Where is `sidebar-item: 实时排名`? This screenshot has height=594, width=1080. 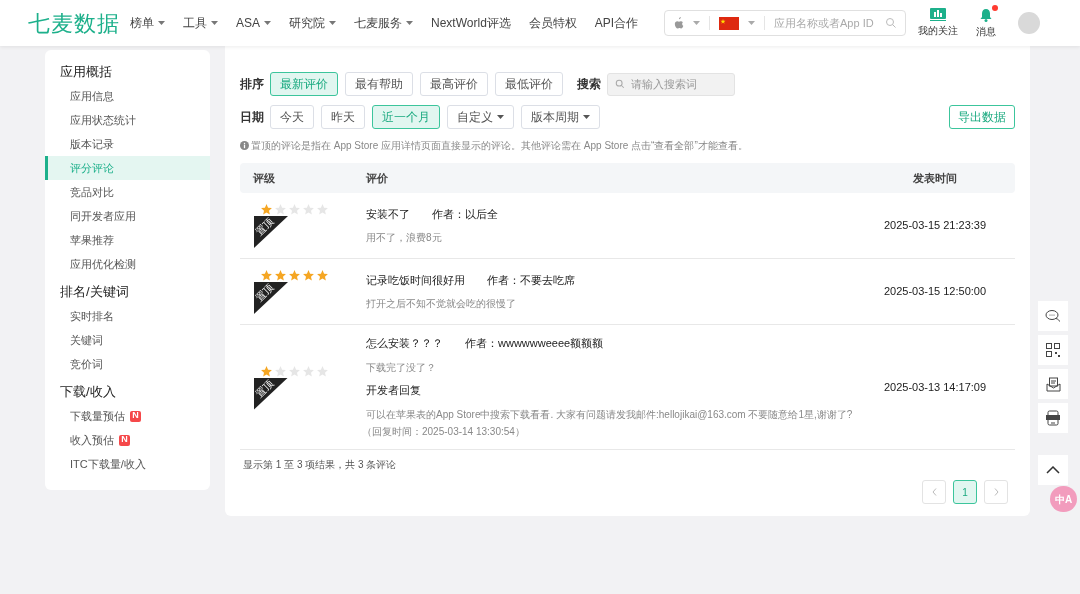 sidebar-item: 实时排名 is located at coordinates (127, 316).